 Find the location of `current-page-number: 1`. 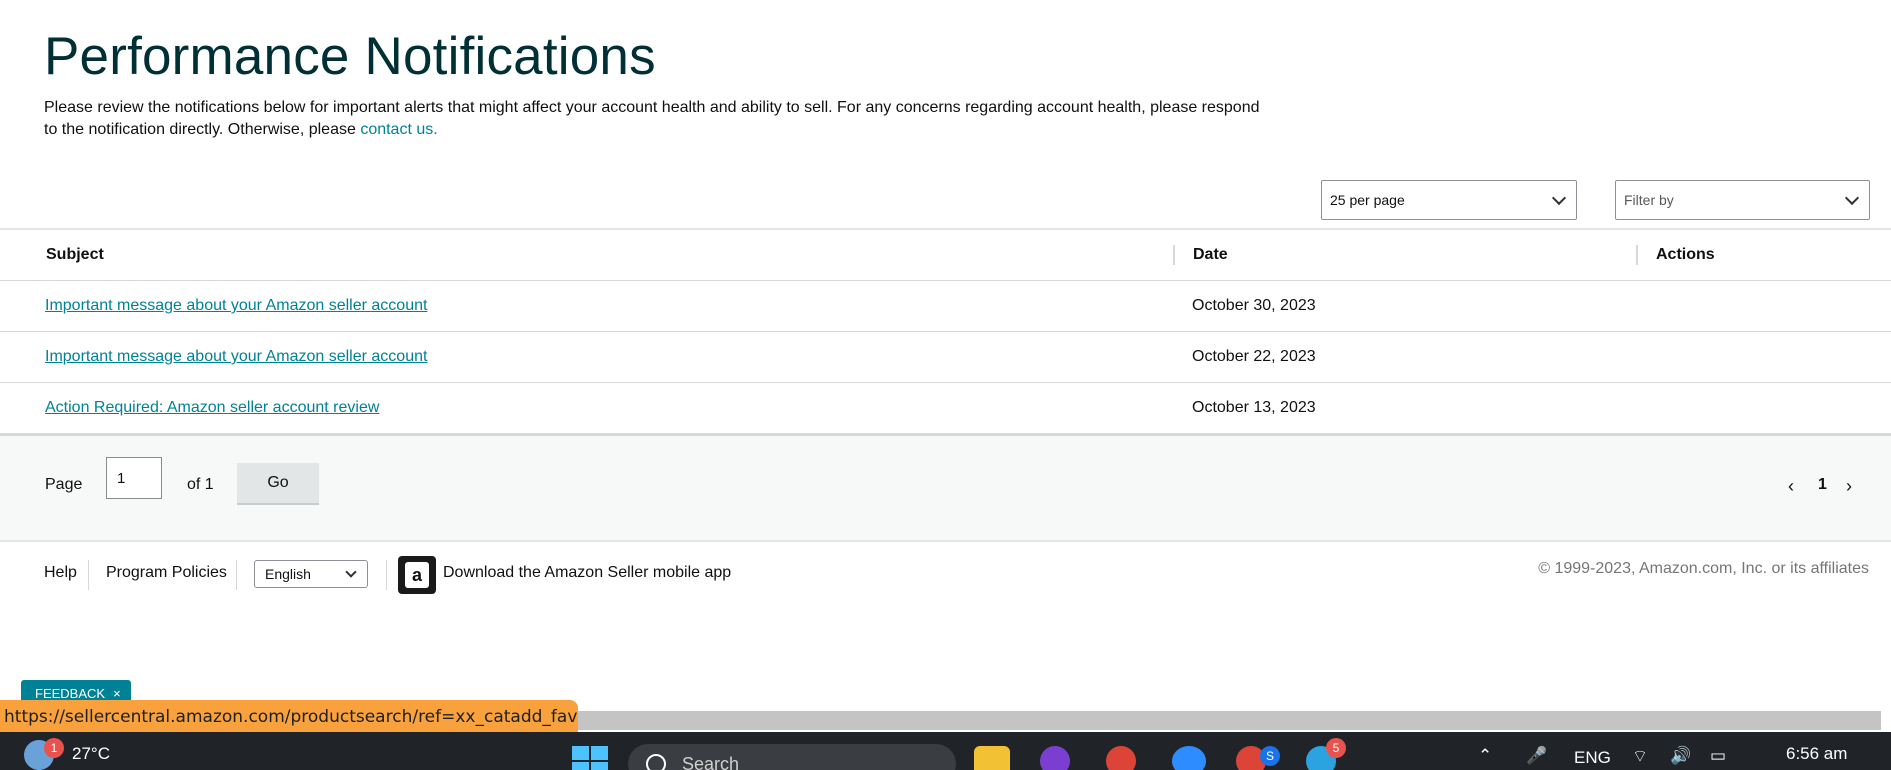

current-page-number: 1 is located at coordinates (1822, 485).